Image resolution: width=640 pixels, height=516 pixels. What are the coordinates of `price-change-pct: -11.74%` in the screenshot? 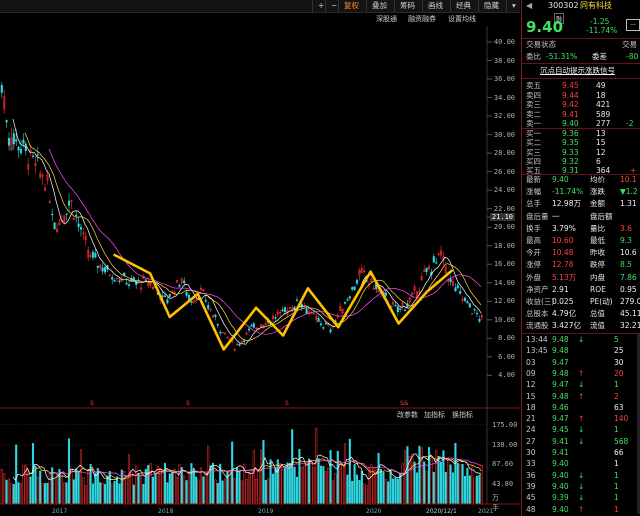 It's located at (602, 30).